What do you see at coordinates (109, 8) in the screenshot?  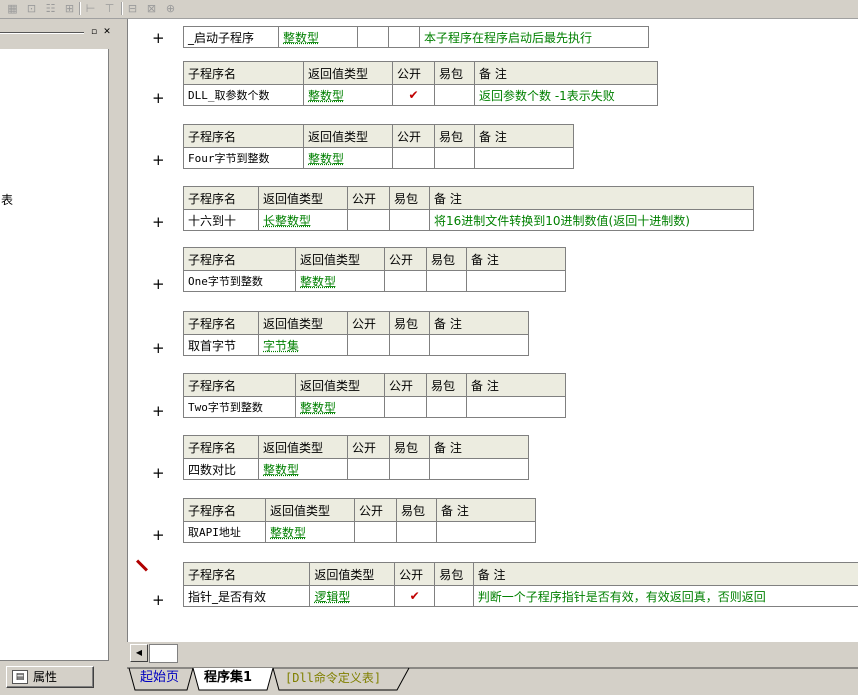 I see `height-icon: ⊤` at bounding box center [109, 8].